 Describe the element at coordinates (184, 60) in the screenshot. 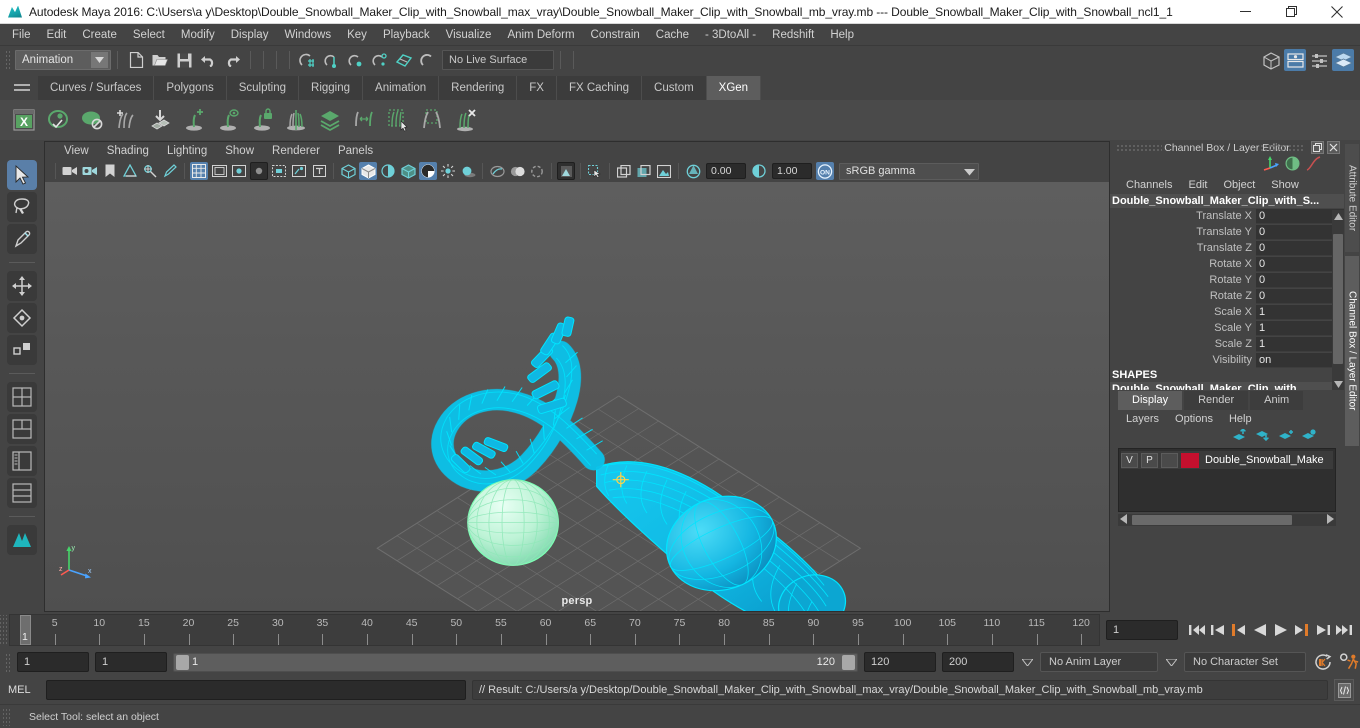

I see `save-scene-icon` at that location.